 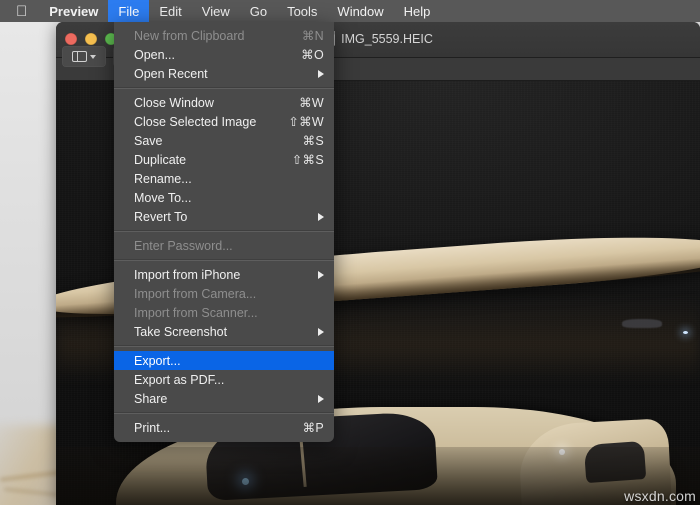 I want to click on sidebar-icon, so click(x=79, y=56).